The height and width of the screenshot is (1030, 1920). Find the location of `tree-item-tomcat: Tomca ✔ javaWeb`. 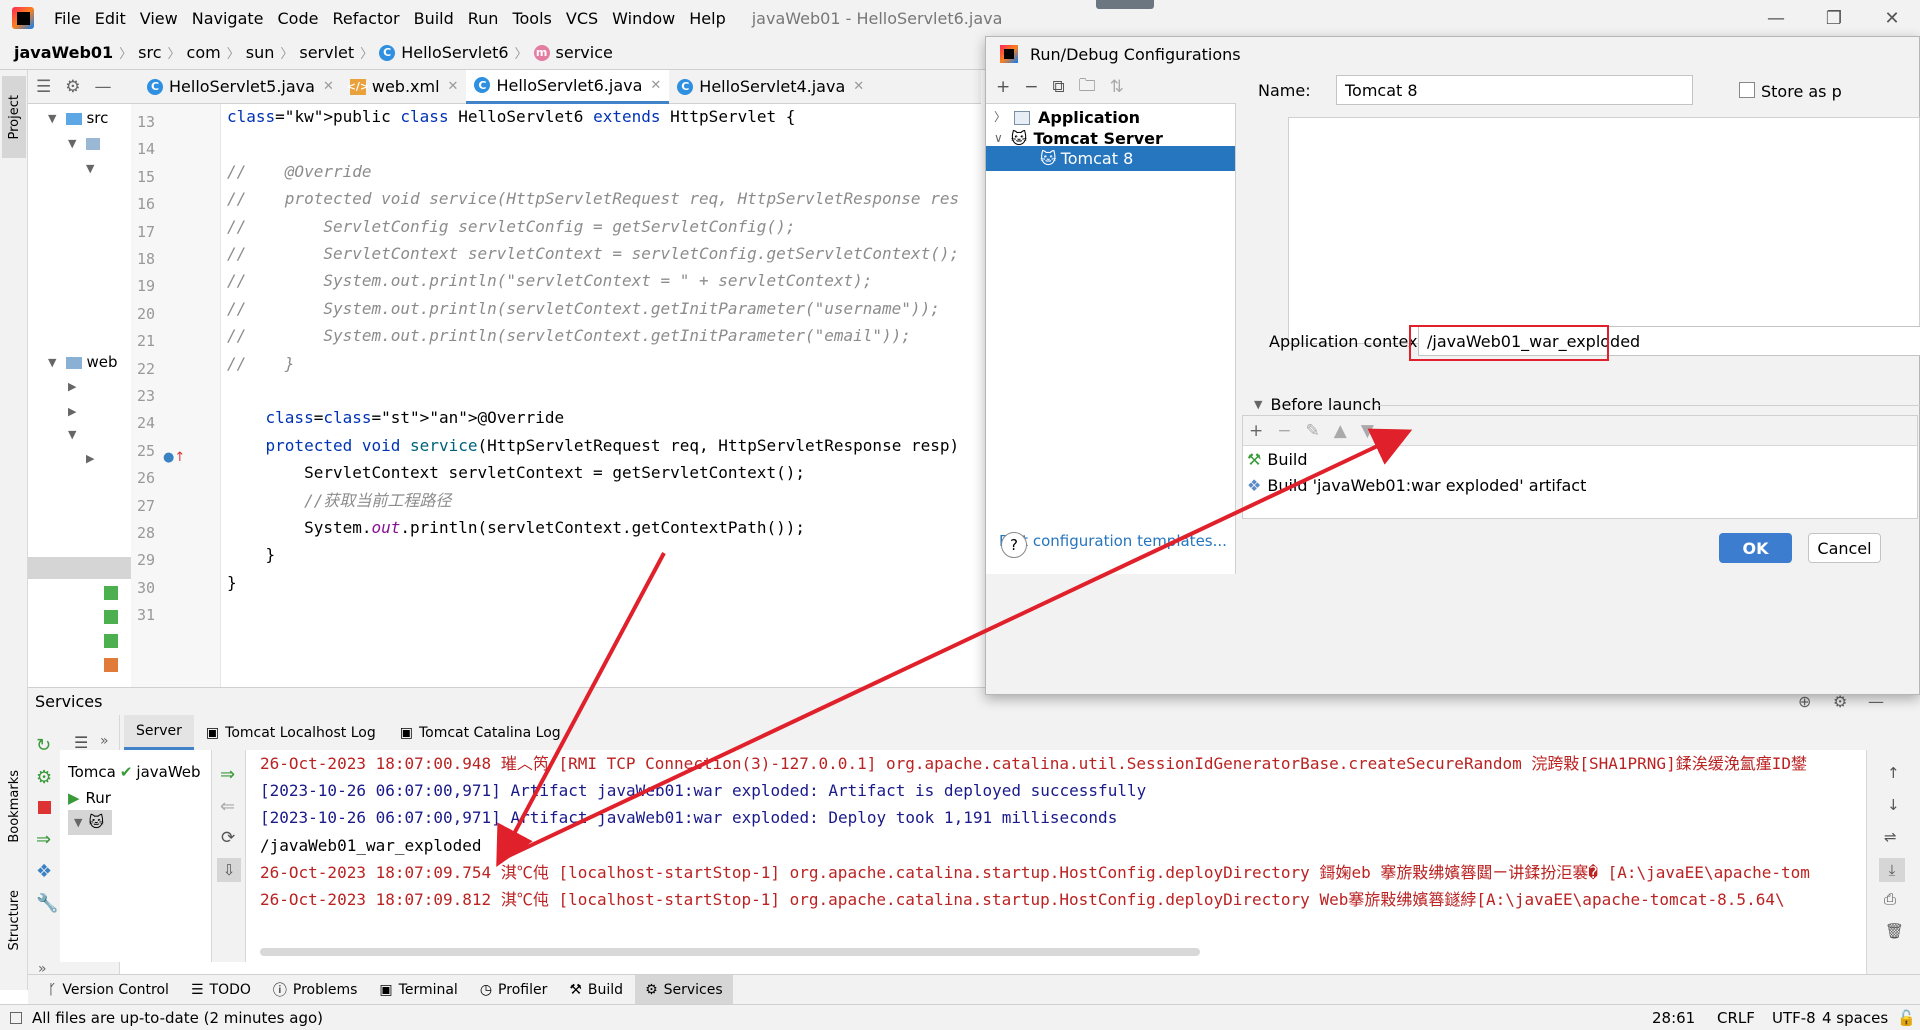

tree-item-tomcat: Tomca ✔ javaWeb is located at coordinates (134, 772).